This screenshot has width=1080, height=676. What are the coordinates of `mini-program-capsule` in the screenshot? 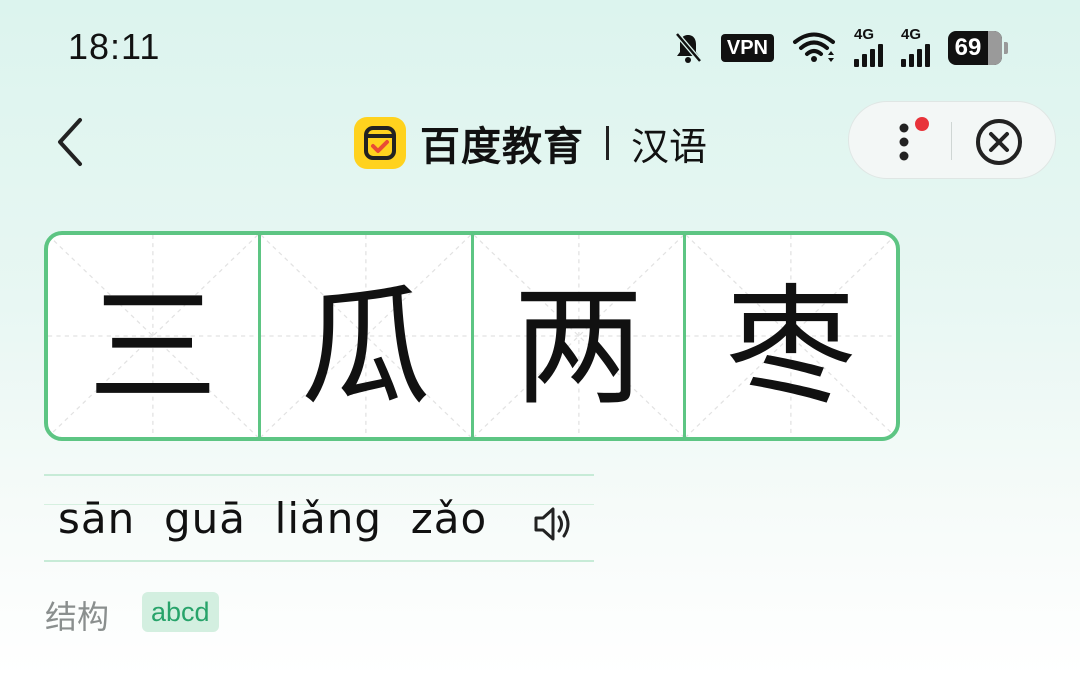 It's located at (952, 140).